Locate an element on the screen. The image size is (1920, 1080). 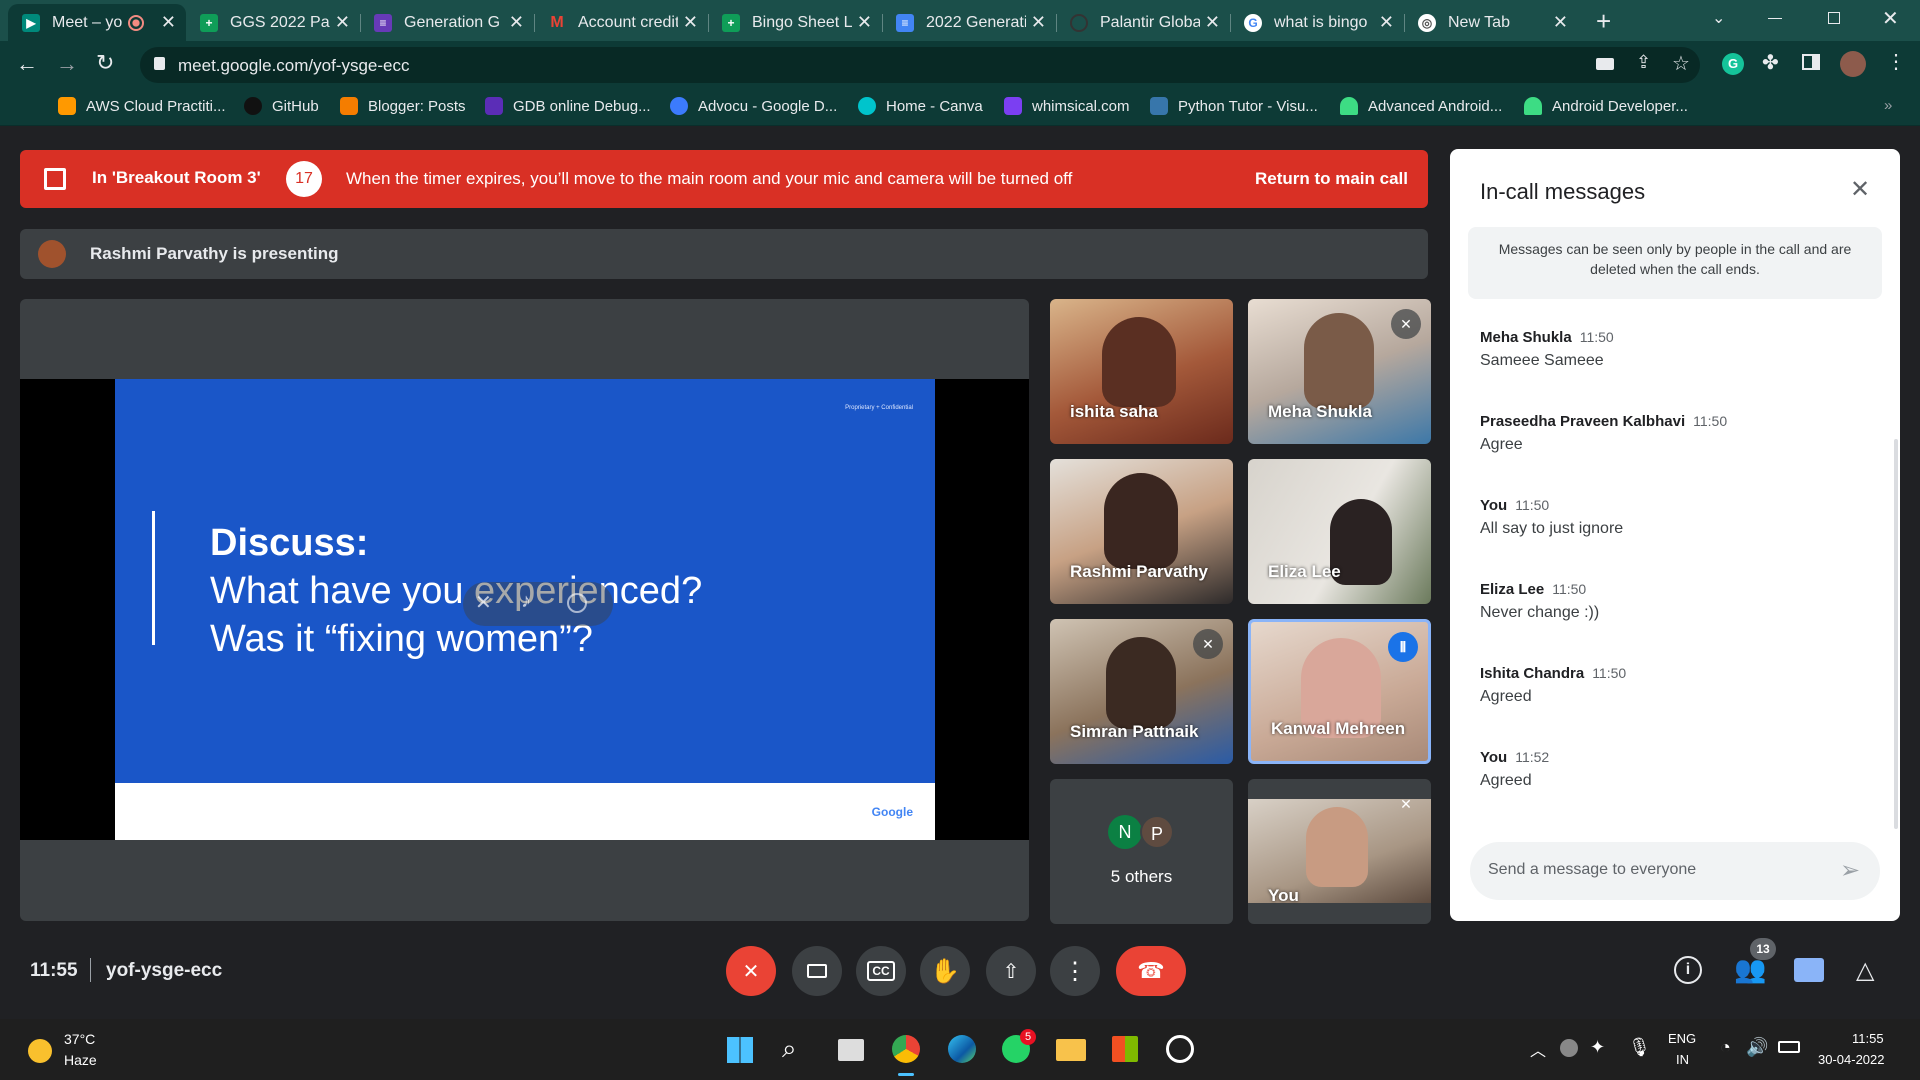
participant-tile: ✕ Meha Shukla is located at coordinates (1339, 371).